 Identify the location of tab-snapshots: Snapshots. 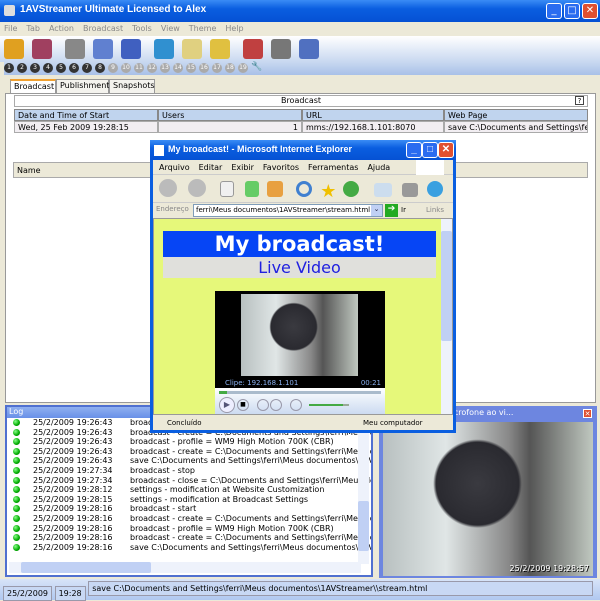
(132, 86).